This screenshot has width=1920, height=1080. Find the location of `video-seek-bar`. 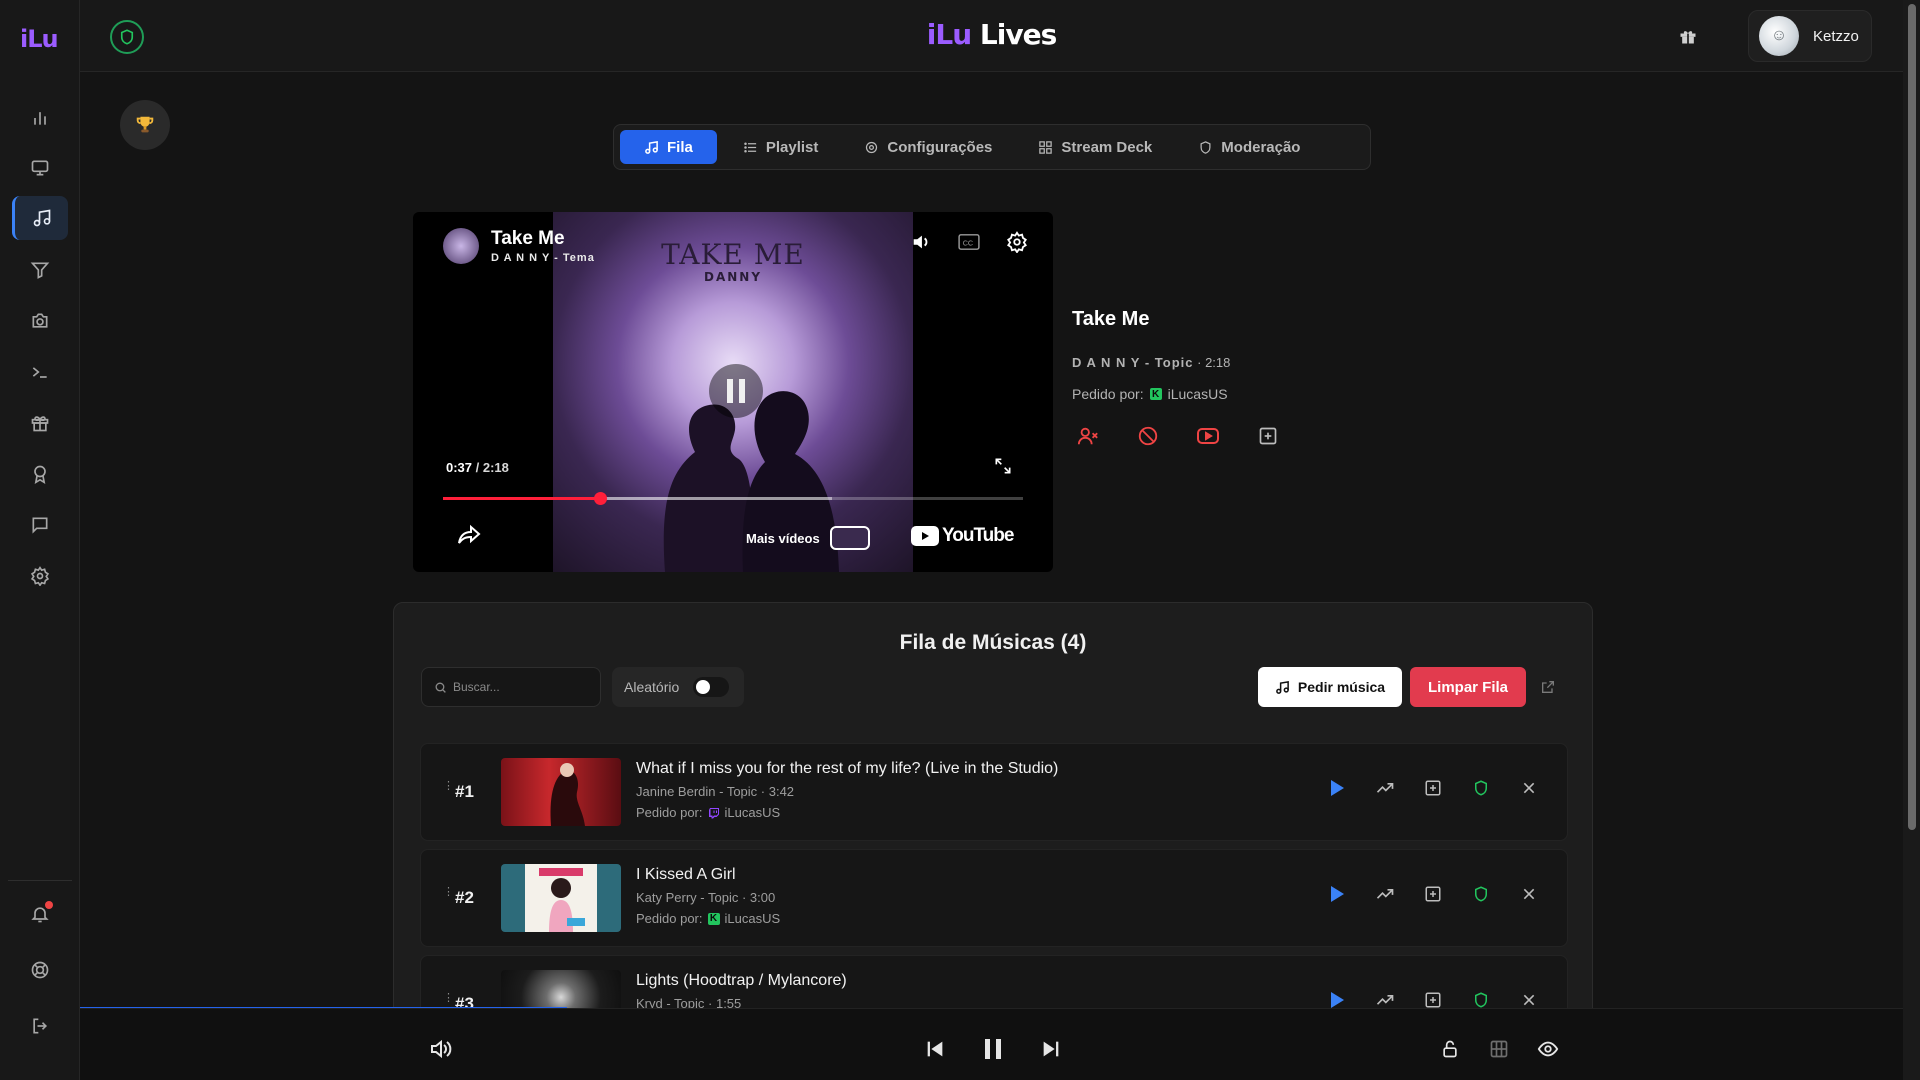

video-seek-bar is located at coordinates (733, 498).